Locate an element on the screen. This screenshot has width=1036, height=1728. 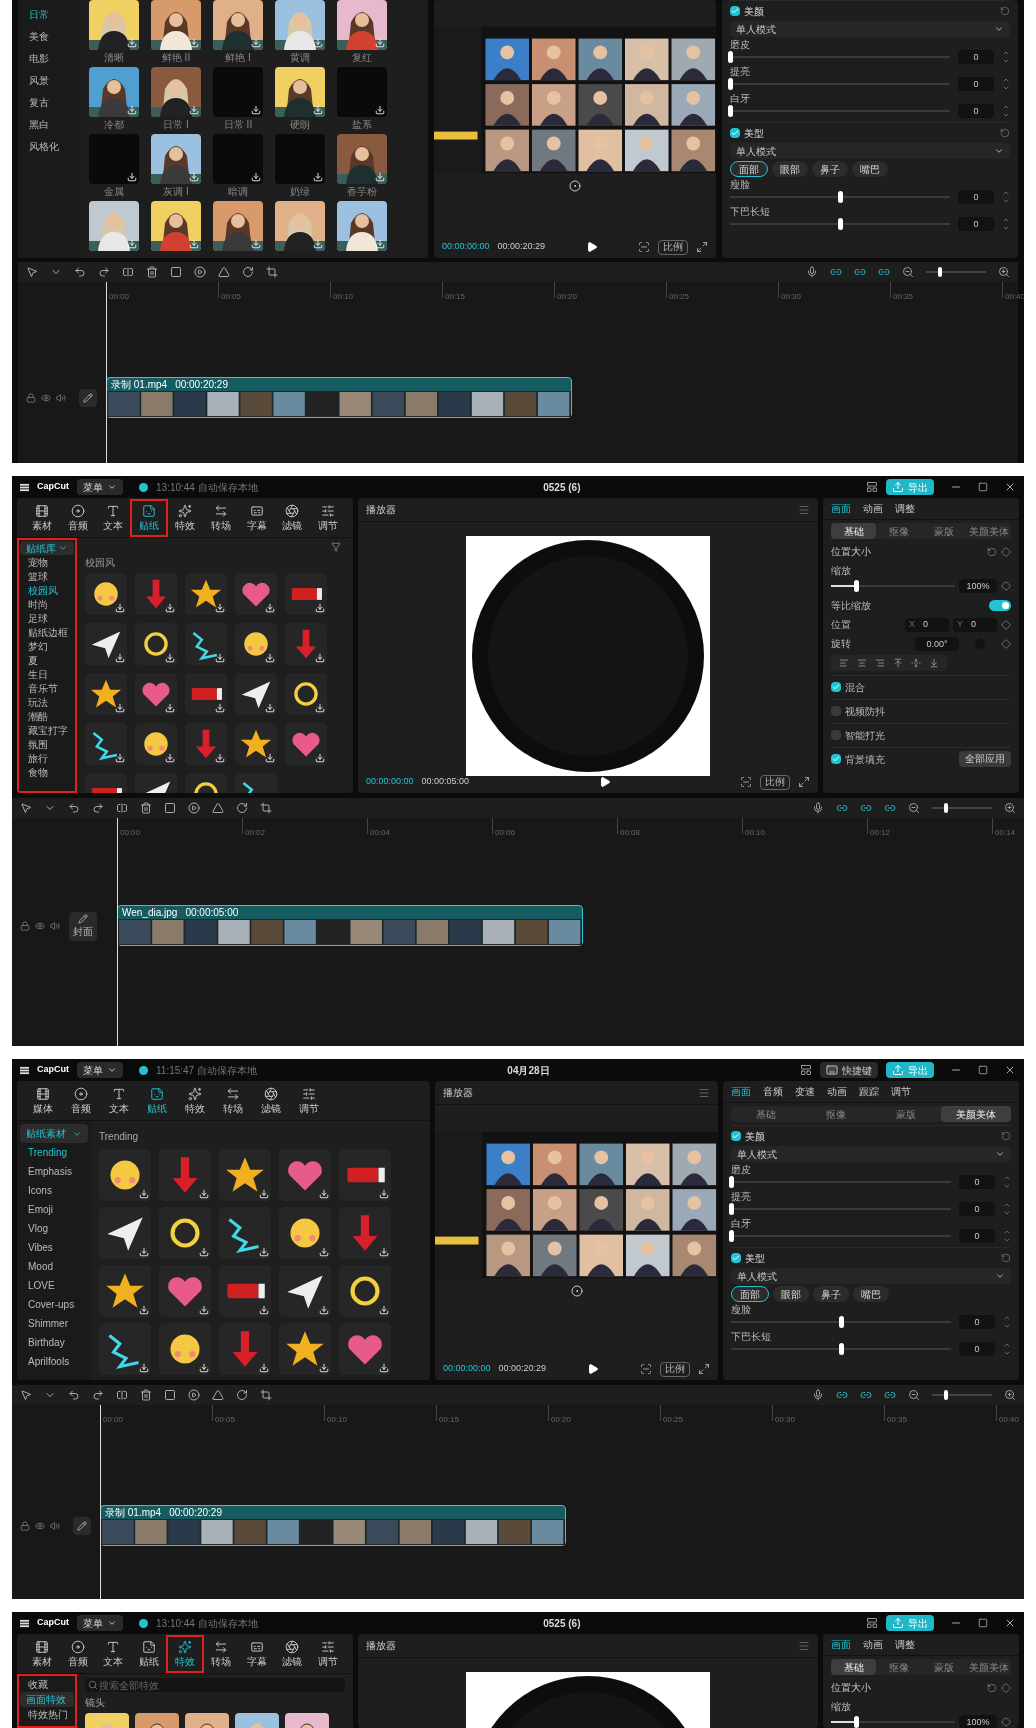
category-item: Emoji is located at coordinates (54, 1209).